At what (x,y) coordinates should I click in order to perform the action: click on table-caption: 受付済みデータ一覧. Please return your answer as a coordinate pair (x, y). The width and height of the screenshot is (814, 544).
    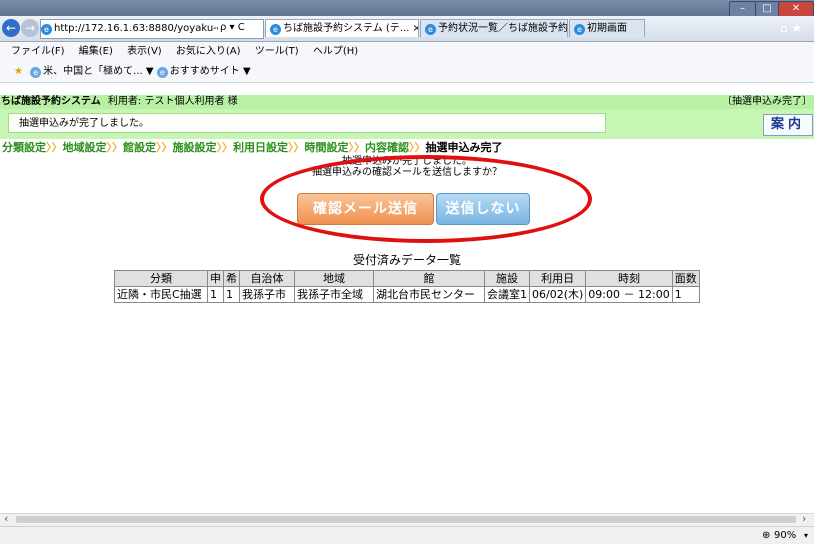
    Looking at the image, I should click on (406, 260).